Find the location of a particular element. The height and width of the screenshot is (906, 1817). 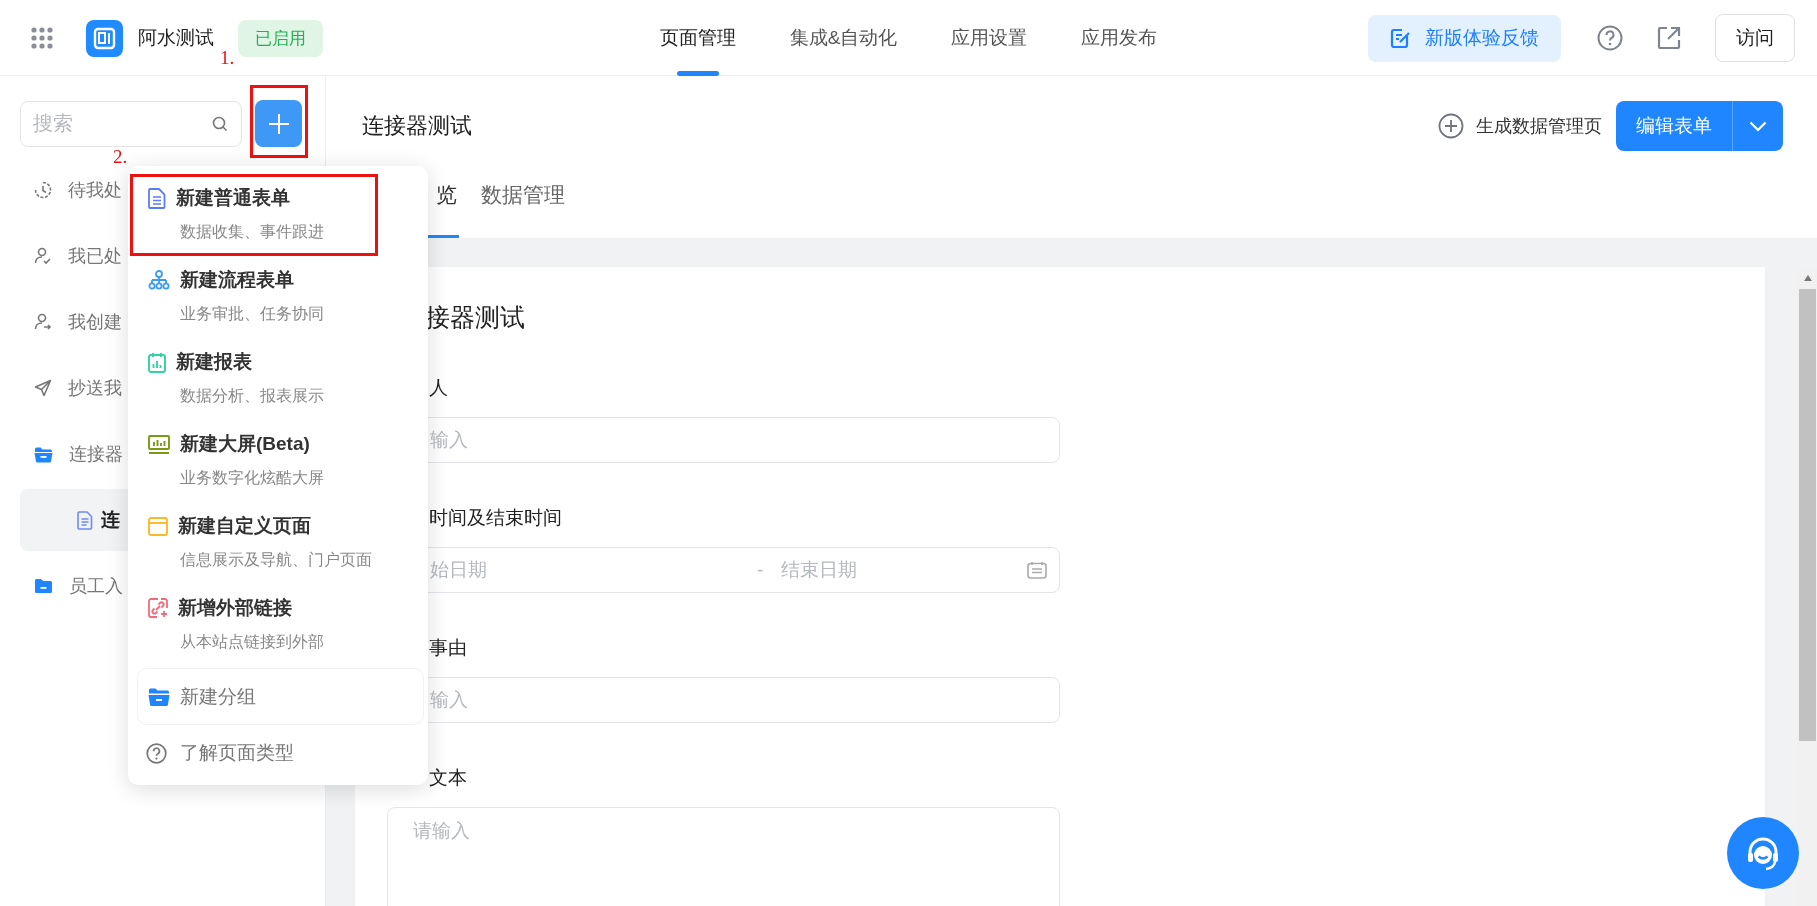

field-label: 事由 is located at coordinates (448, 648).